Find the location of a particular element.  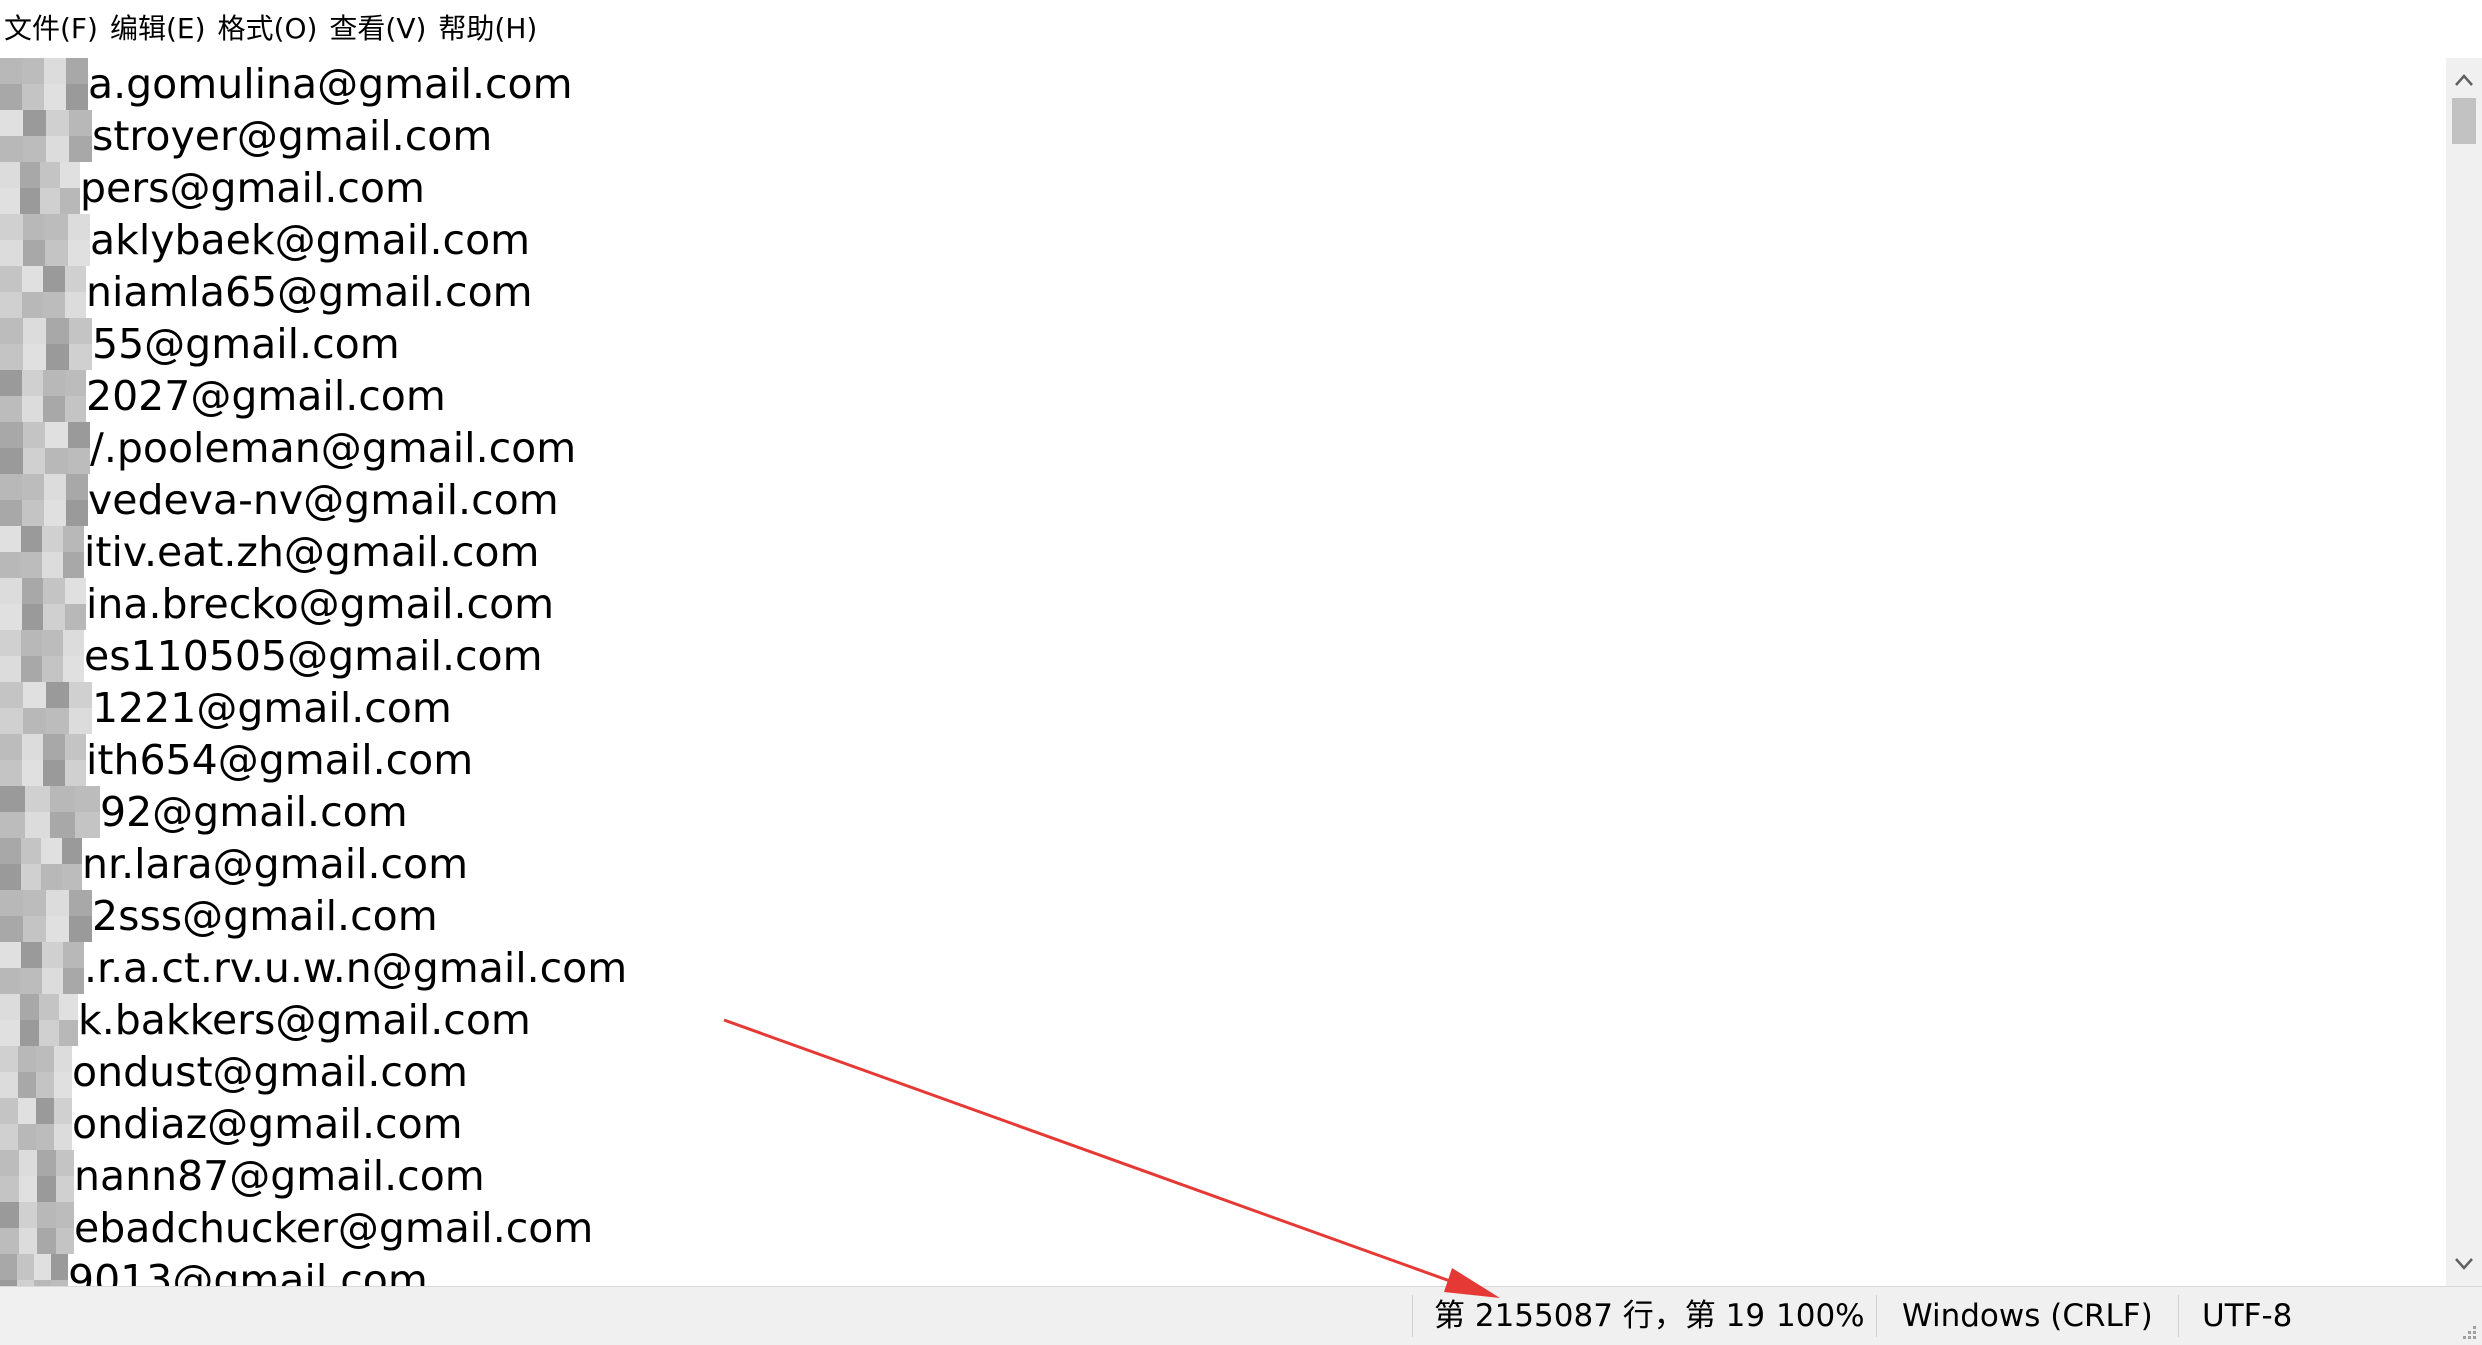

text-line: 2027@gmail.com is located at coordinates (266, 396).